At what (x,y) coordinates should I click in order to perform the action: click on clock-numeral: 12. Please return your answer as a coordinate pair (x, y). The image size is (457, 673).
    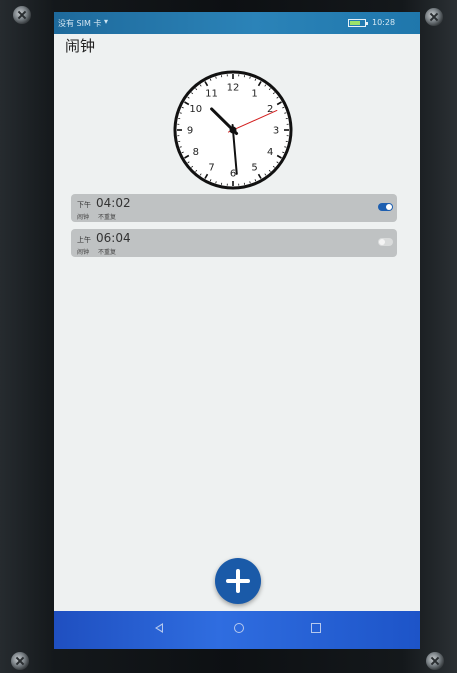
    Looking at the image, I should click on (233, 88).